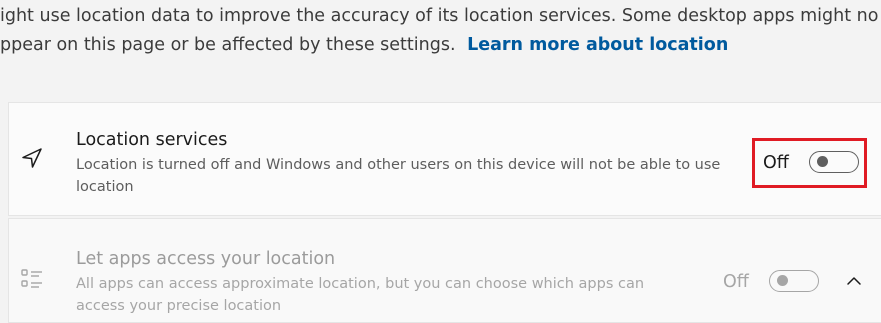 The width and height of the screenshot is (881, 323). Describe the element at coordinates (736, 282) in the screenshot. I see `app-location-access-state-label: Off` at that location.